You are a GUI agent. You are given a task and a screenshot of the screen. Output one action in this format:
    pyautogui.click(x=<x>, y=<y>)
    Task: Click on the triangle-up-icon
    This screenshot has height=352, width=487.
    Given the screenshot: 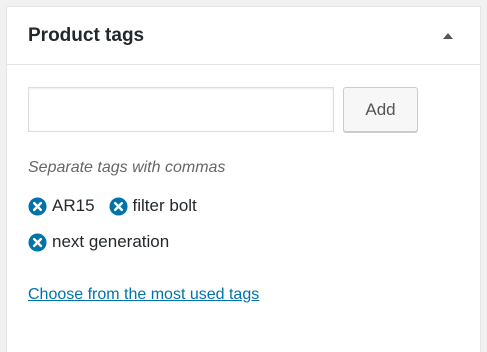 What is the action you would take?
    pyautogui.click(x=448, y=35)
    